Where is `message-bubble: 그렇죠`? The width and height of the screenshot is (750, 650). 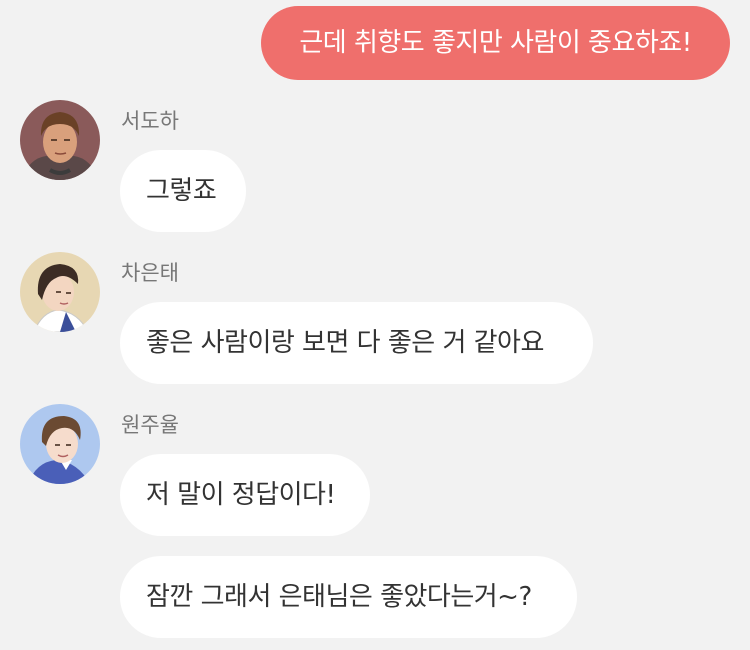 message-bubble: 그렇죠 is located at coordinates (183, 191).